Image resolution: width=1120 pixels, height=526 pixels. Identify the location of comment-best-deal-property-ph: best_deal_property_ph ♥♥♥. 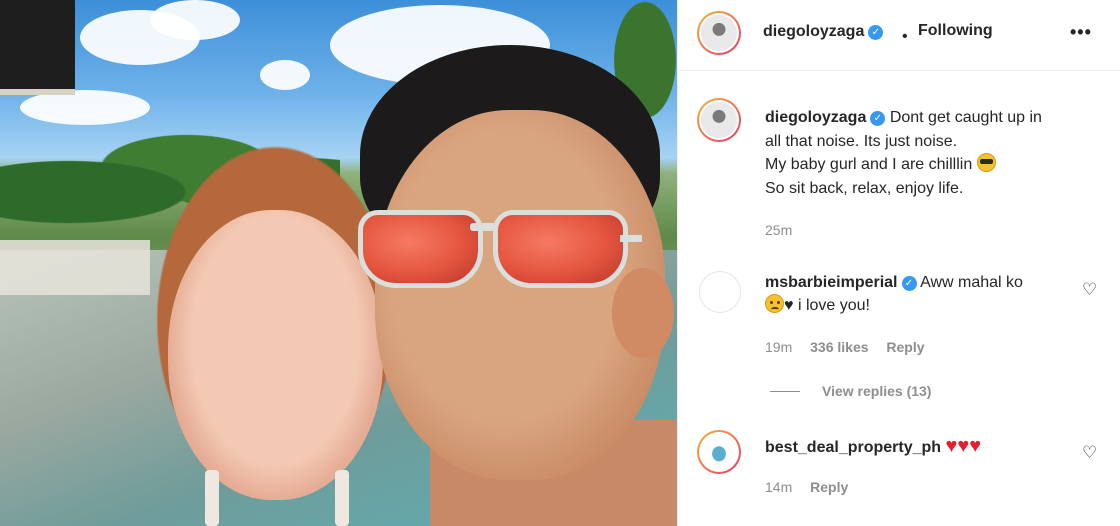
(925, 447).